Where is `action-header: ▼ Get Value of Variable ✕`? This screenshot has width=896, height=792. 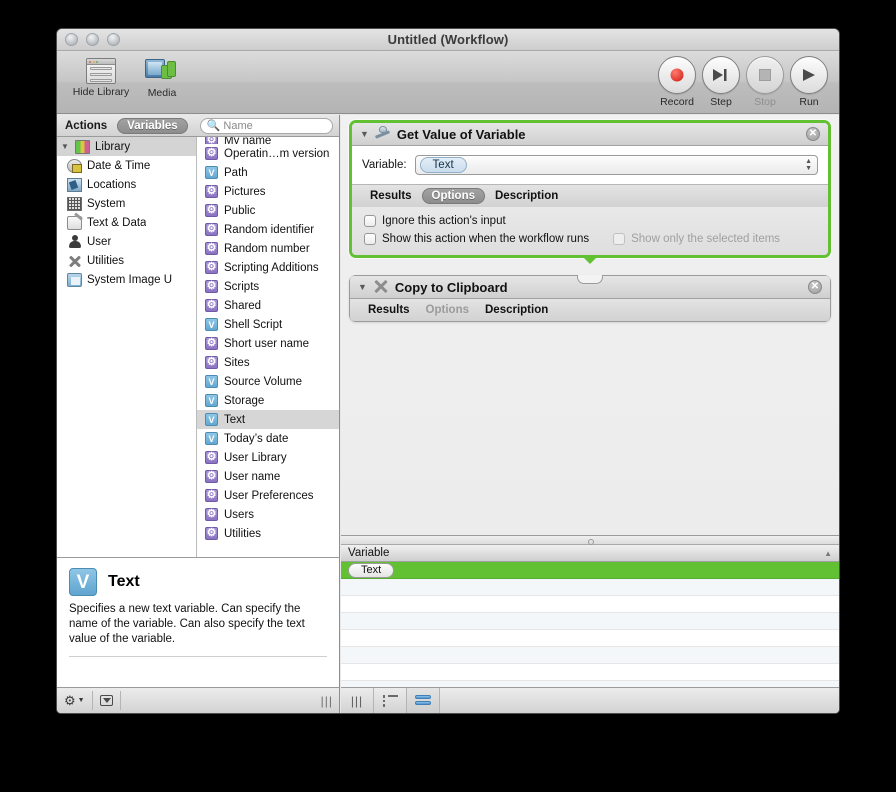 action-header: ▼ Get Value of Variable ✕ is located at coordinates (590, 134).